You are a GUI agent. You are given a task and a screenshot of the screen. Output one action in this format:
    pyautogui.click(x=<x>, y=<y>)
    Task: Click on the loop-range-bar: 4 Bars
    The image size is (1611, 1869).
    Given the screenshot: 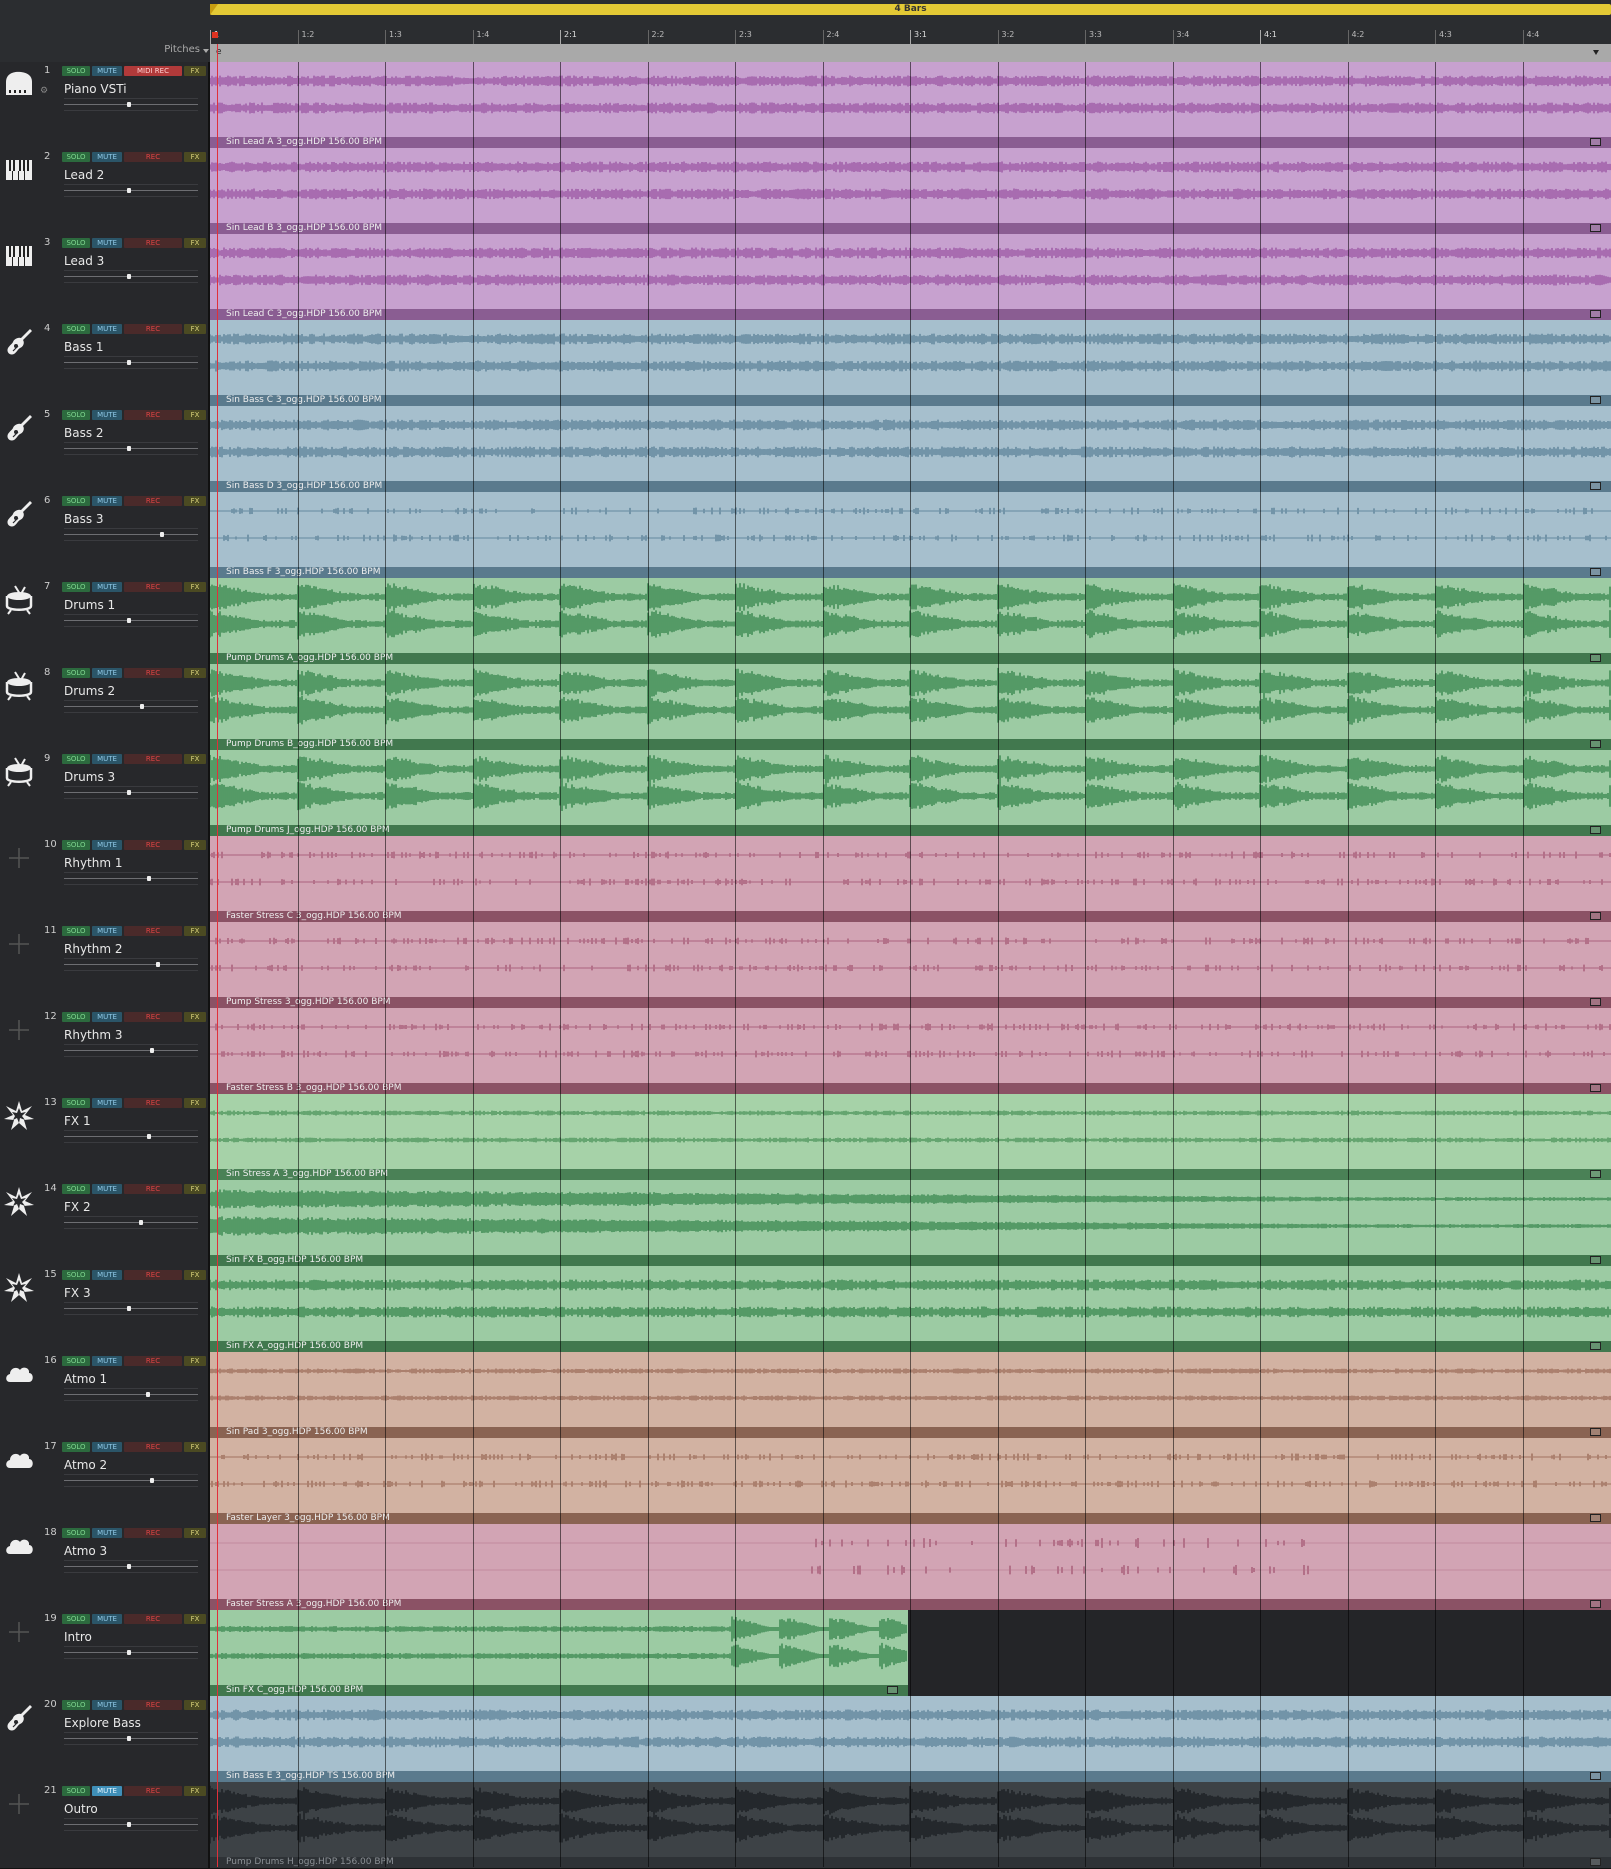 What is the action you would take?
    pyautogui.click(x=910, y=9)
    